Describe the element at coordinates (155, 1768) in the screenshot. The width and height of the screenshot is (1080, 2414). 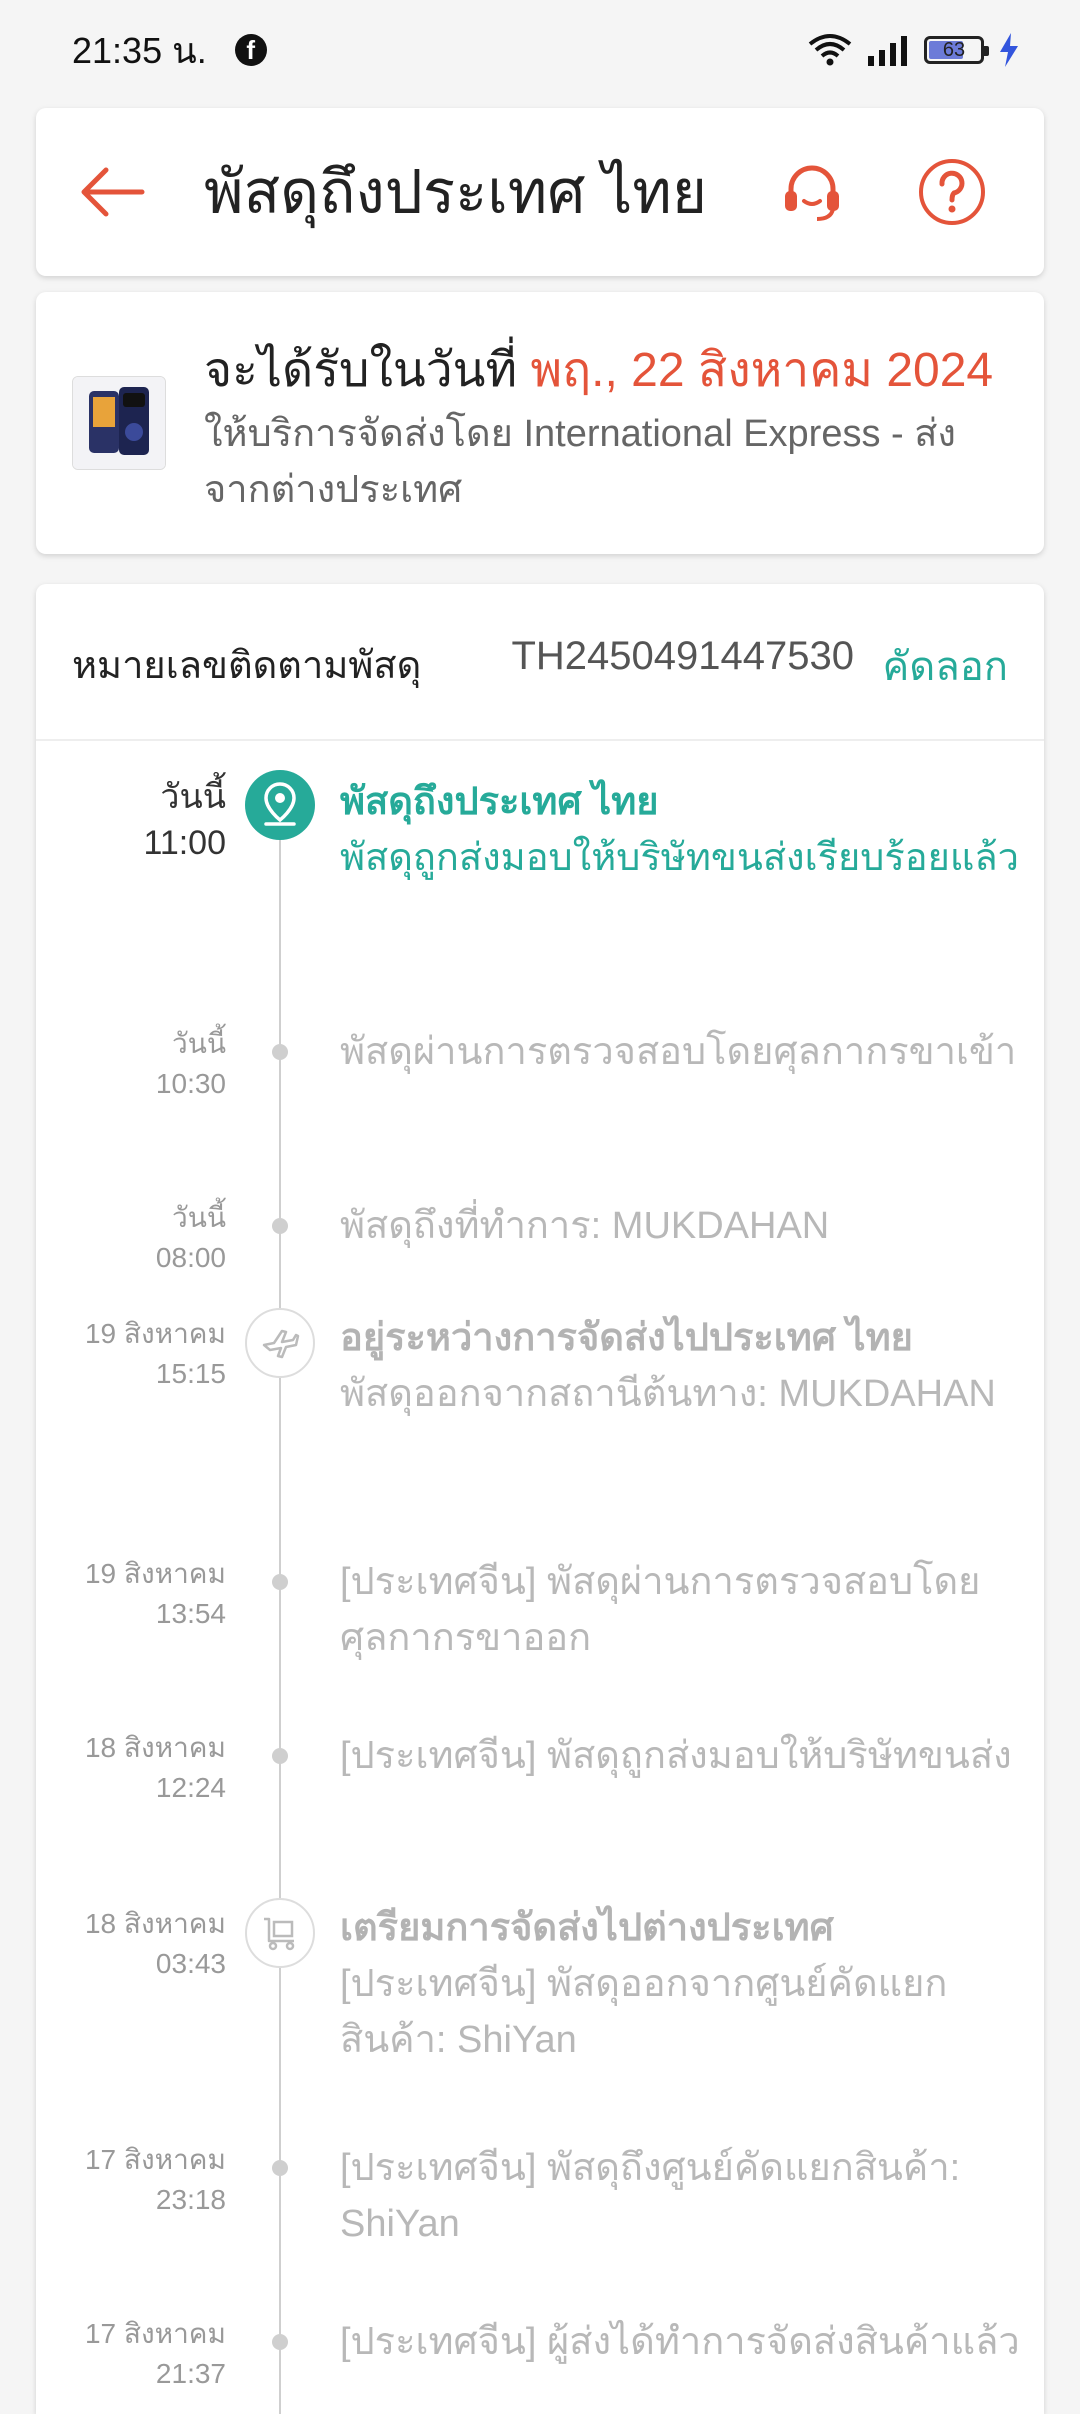
I see `event-date: 18 สิงหาคม 12:24` at that location.